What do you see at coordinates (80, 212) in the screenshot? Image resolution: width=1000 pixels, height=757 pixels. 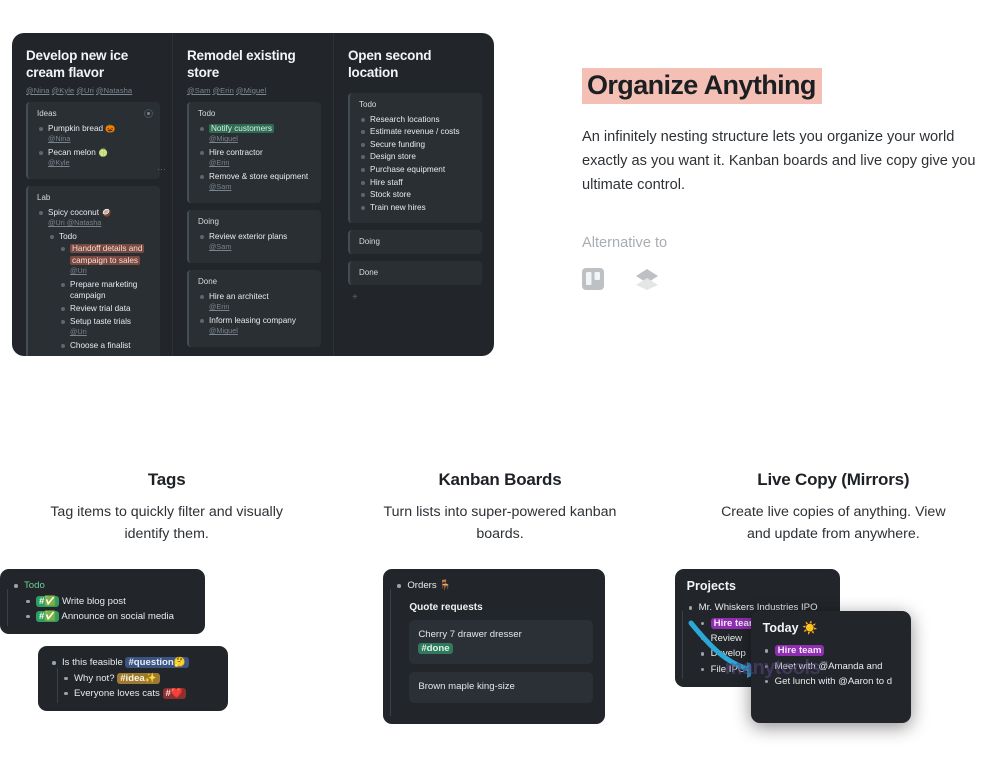 I see `item-text: Spicy coconut 🥥` at bounding box center [80, 212].